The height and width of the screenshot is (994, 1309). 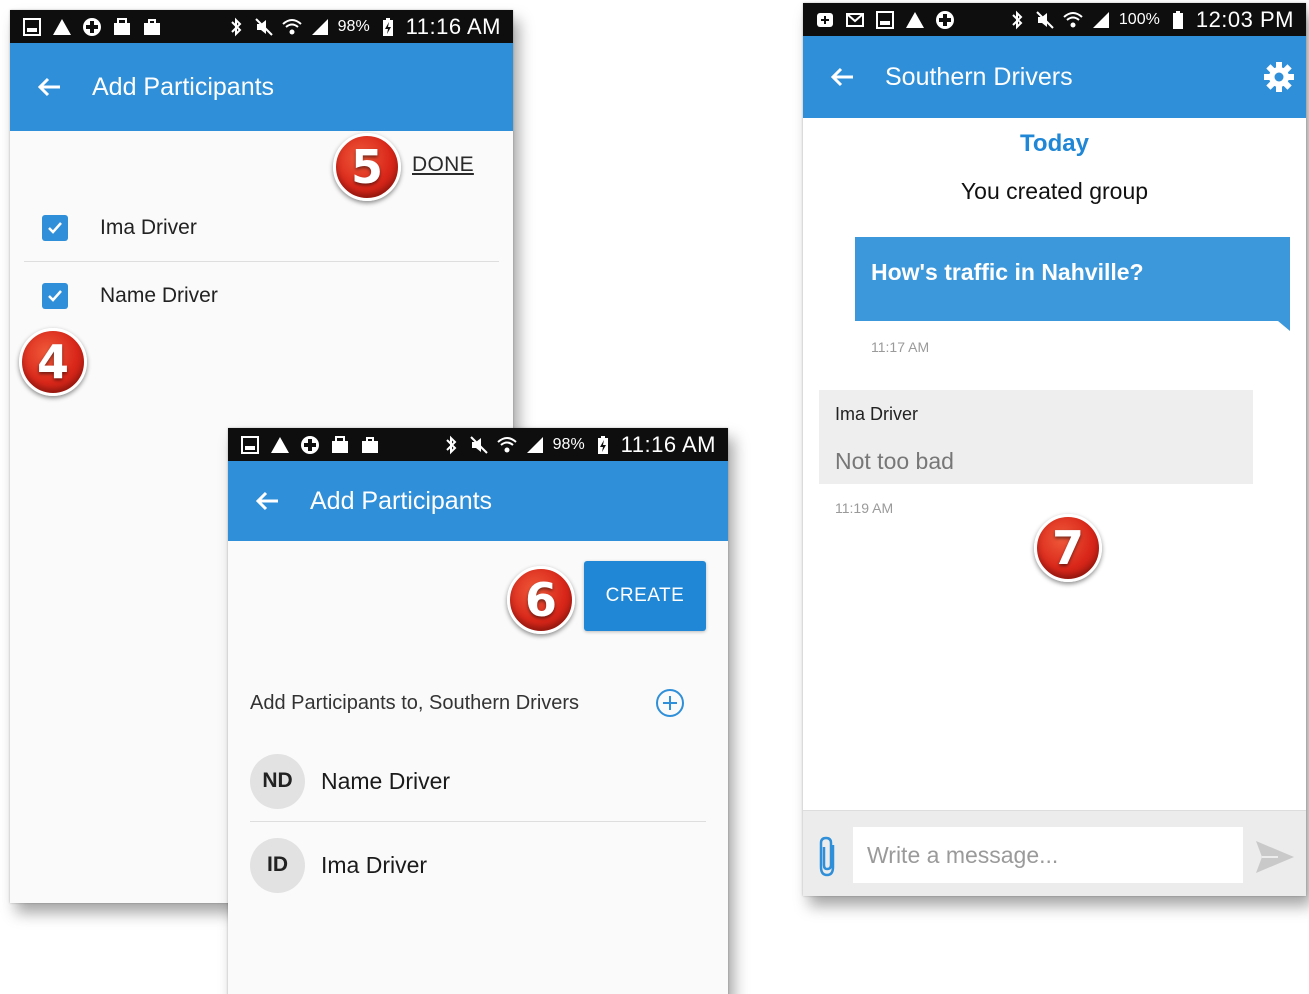 I want to click on paperclip-icon, so click(x=828, y=857).